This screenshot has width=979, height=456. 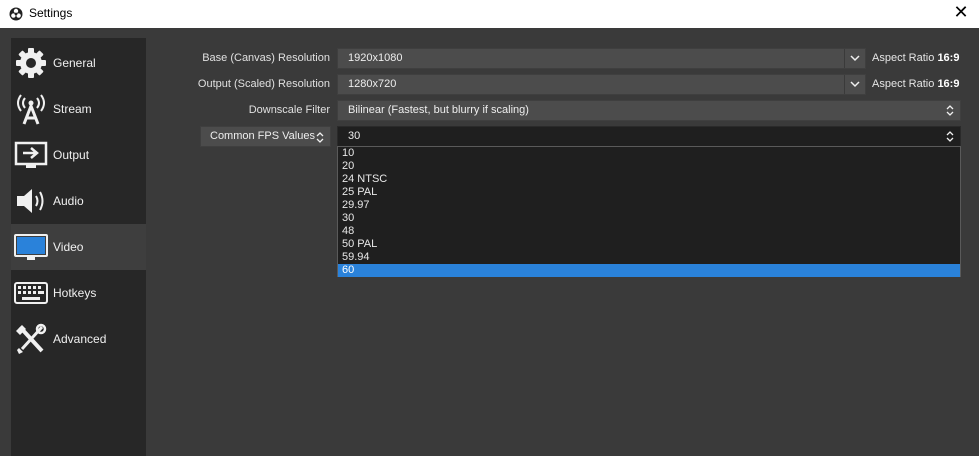 I want to click on fps-option: 30, so click(x=649, y=218).